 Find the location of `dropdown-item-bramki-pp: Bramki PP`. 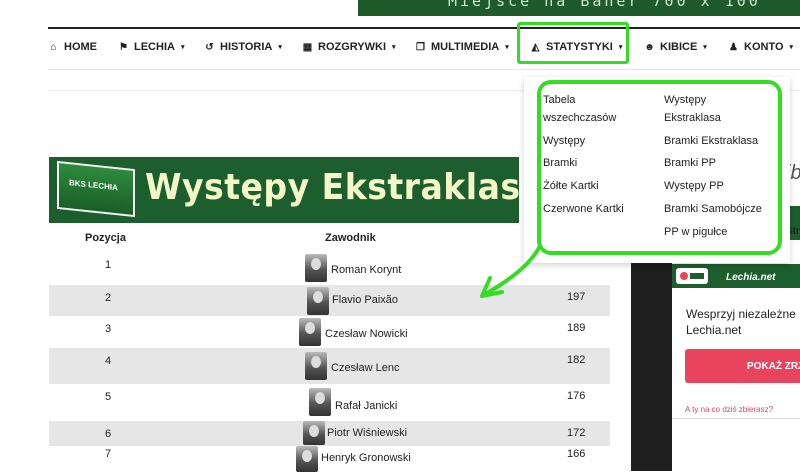

dropdown-item-bramki-pp: Bramki PP is located at coordinates (690, 163).